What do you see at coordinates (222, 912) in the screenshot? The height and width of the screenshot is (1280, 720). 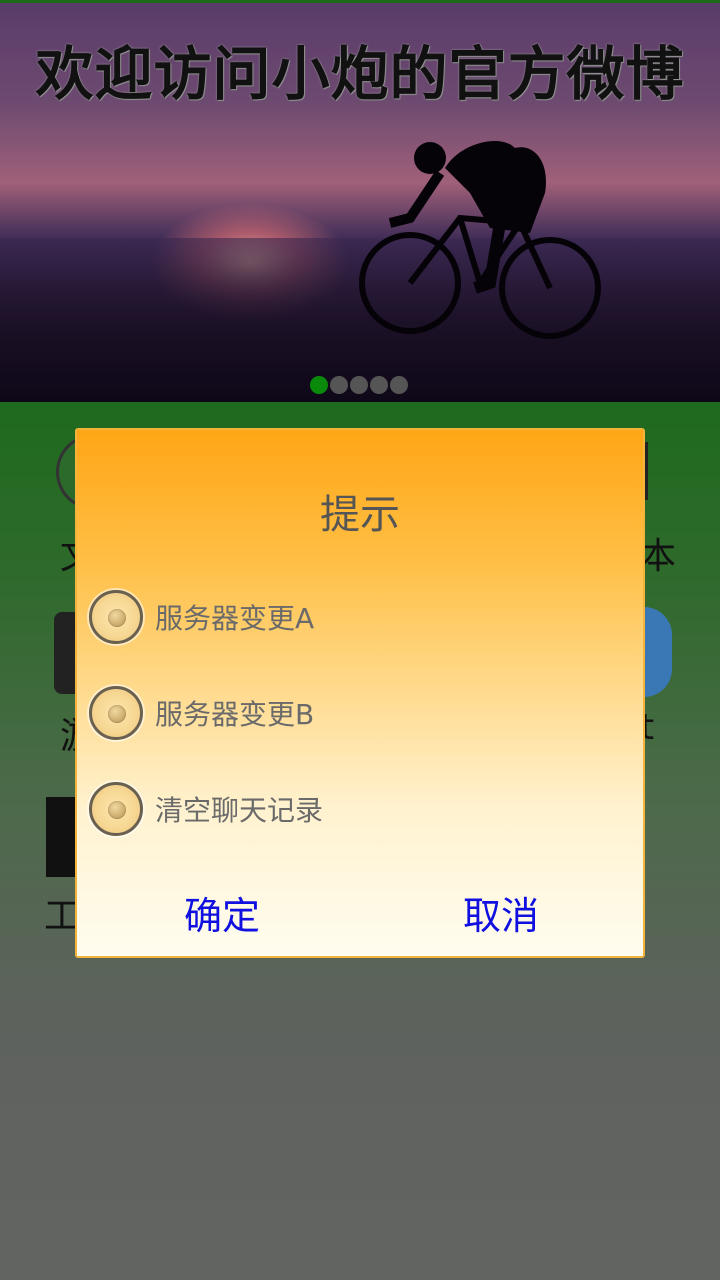 I see `confirm-button: 确定` at bounding box center [222, 912].